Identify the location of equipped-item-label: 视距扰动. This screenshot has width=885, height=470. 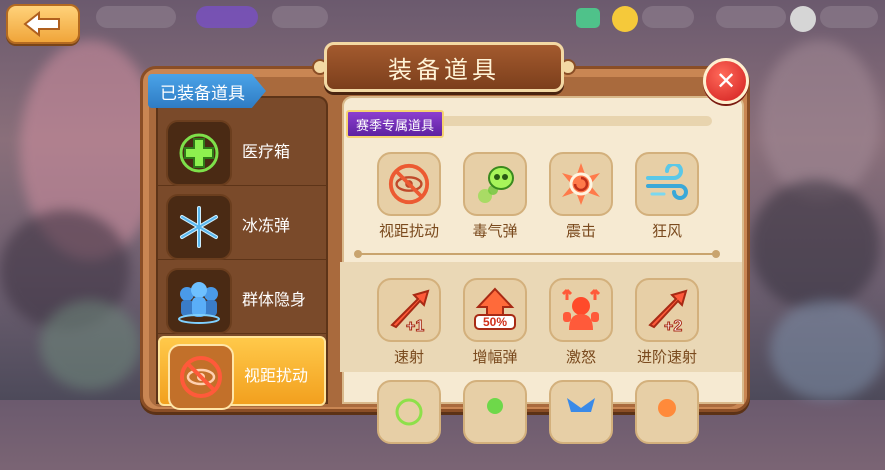
(276, 375).